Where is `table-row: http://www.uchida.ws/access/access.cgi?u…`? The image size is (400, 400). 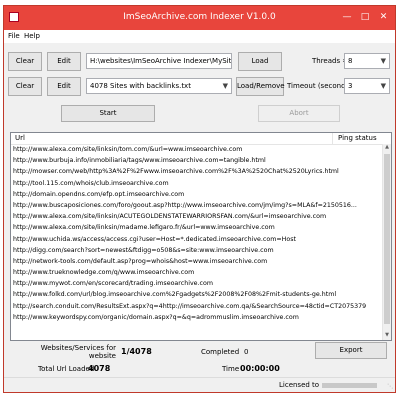 table-row: http://www.uchida.ws/access/access.cgi?u… is located at coordinates (197, 239).